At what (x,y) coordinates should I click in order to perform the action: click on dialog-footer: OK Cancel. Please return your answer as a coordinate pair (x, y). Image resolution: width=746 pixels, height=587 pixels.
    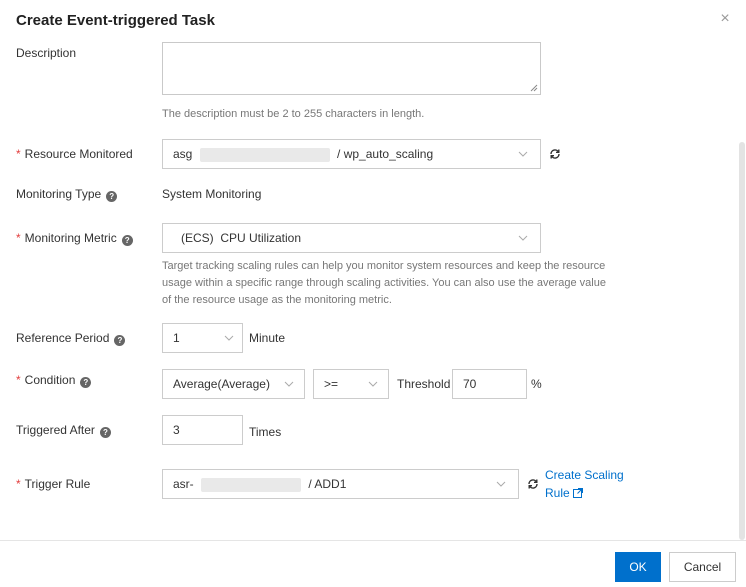
    Looking at the image, I should click on (373, 563).